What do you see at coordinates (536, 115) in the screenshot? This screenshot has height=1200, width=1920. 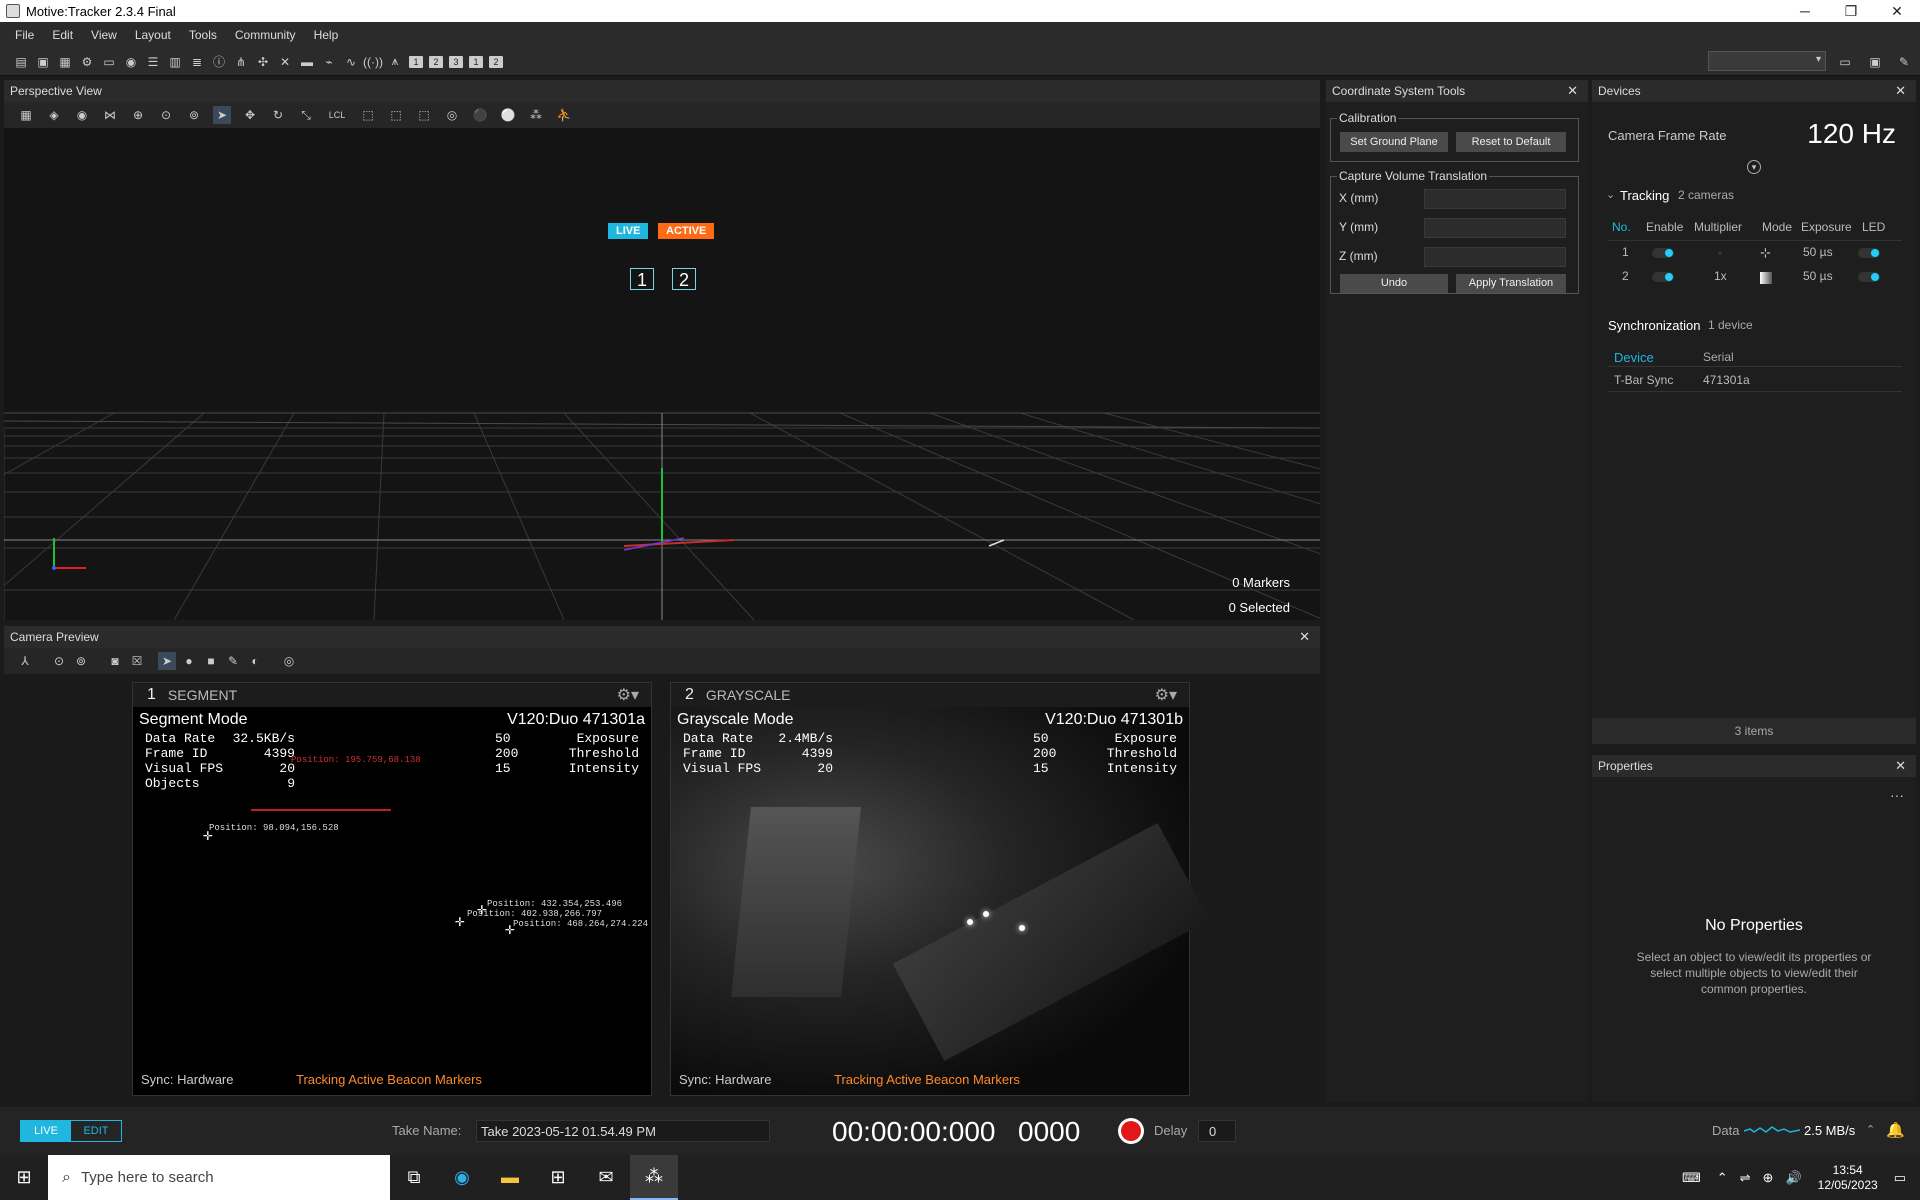 I see `points-icon: ⁂` at bounding box center [536, 115].